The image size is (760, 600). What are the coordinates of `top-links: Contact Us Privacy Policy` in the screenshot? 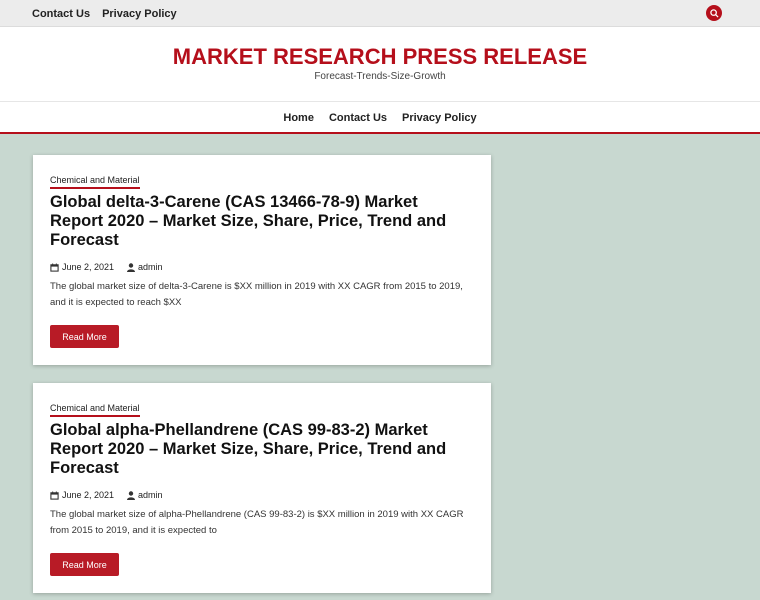 It's located at (104, 13).